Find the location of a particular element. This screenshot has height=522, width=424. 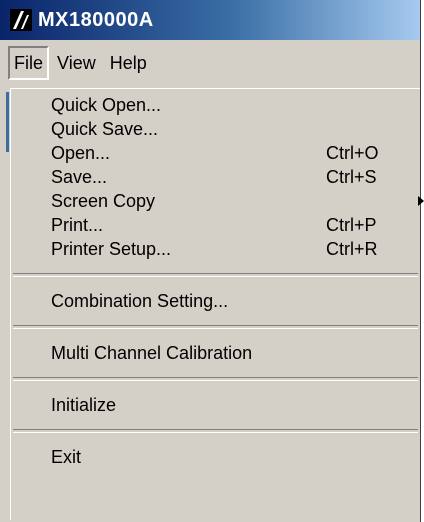

title-bar: MX180000A is located at coordinates (210, 20).